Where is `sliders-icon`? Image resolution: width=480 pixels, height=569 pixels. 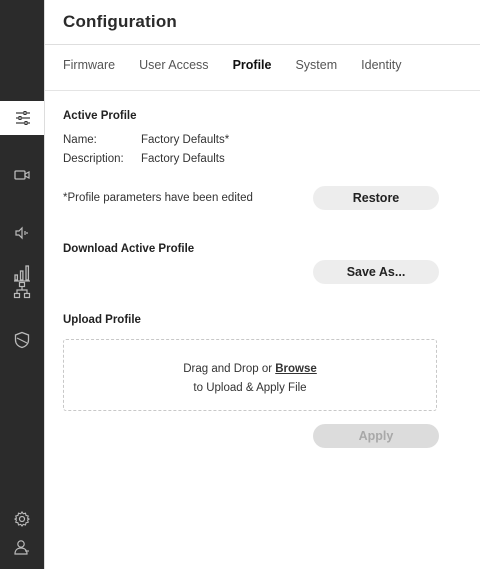
sliders-icon is located at coordinates (23, 118).